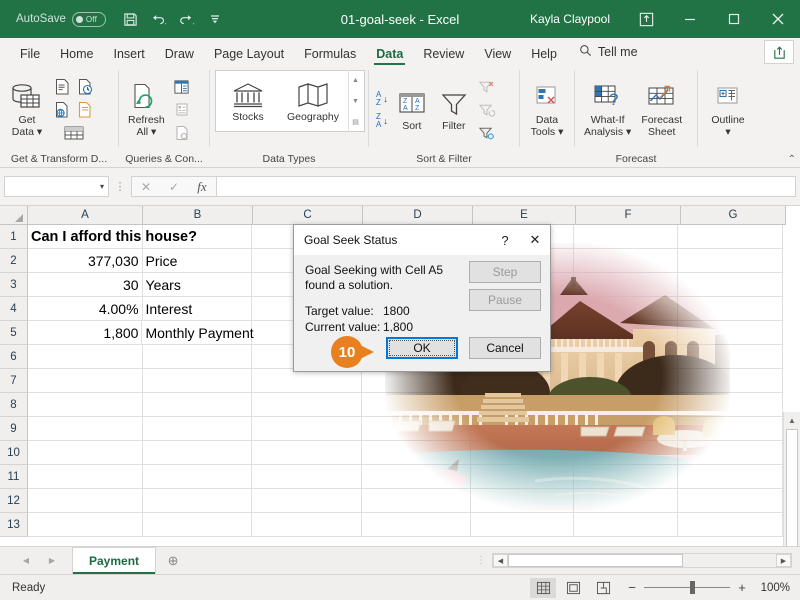  Describe the element at coordinates (308, 215) in the screenshot. I see `column-header-c: C` at that location.